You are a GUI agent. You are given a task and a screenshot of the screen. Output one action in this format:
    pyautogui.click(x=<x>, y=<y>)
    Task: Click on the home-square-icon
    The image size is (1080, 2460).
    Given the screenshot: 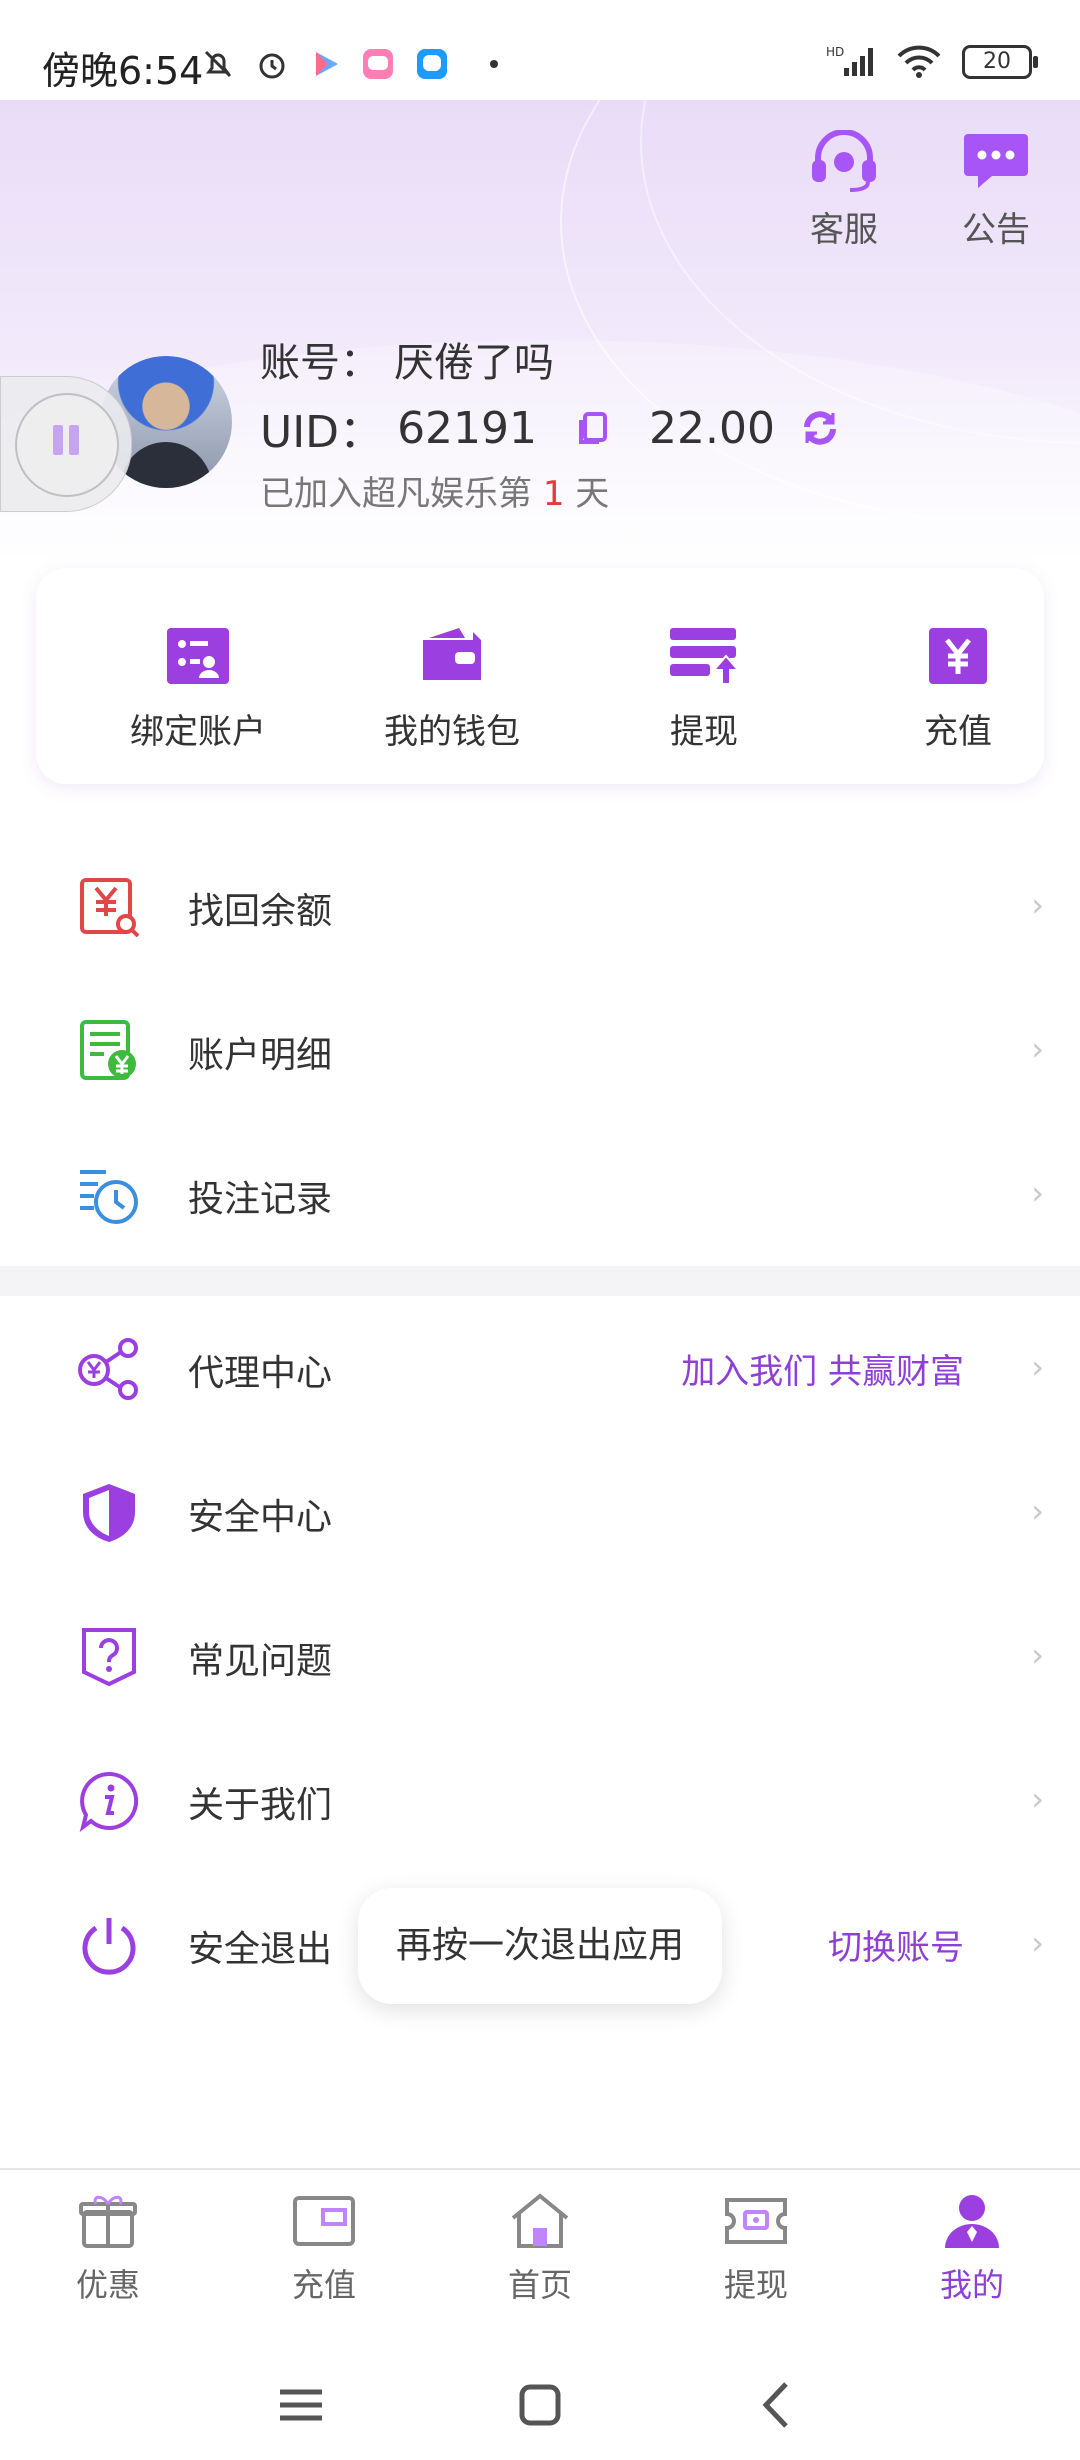 What is the action you would take?
    pyautogui.click(x=540, y=2405)
    